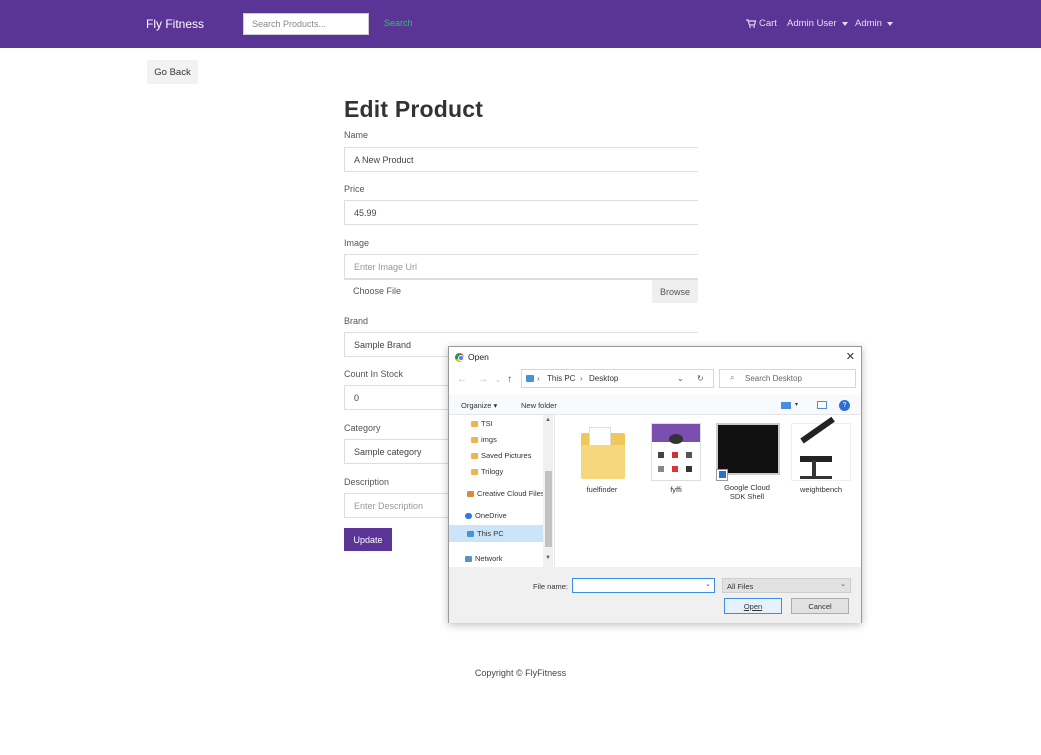 Image resolution: width=1041 pixels, height=755 pixels. Describe the element at coordinates (675, 291) in the screenshot. I see `browse-button: Browse` at that location.